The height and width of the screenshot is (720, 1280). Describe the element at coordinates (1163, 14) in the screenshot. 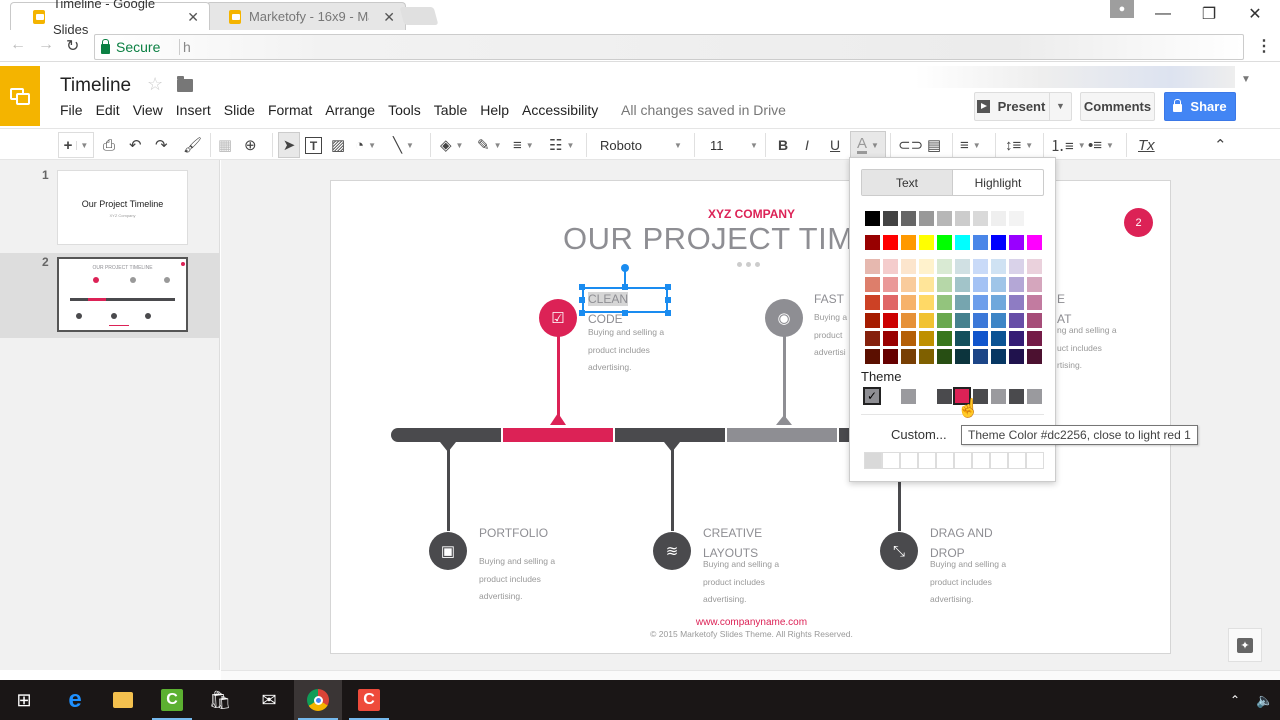

I see `minimize-button: —` at that location.